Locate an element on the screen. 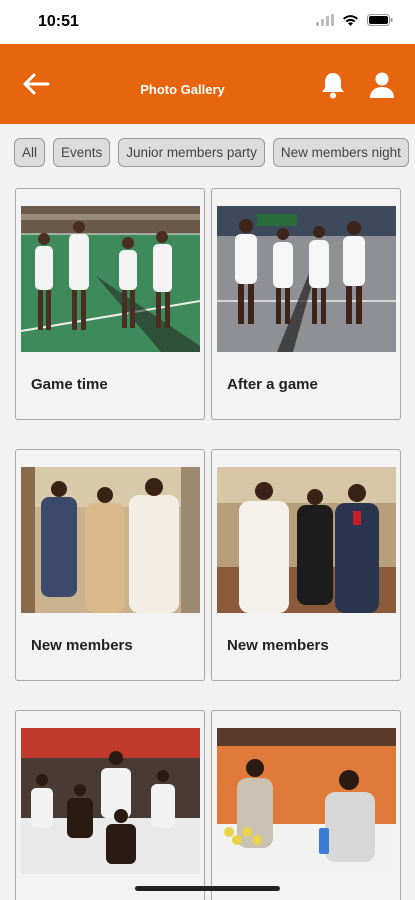  status-time: 10:51 is located at coordinates (58, 21).